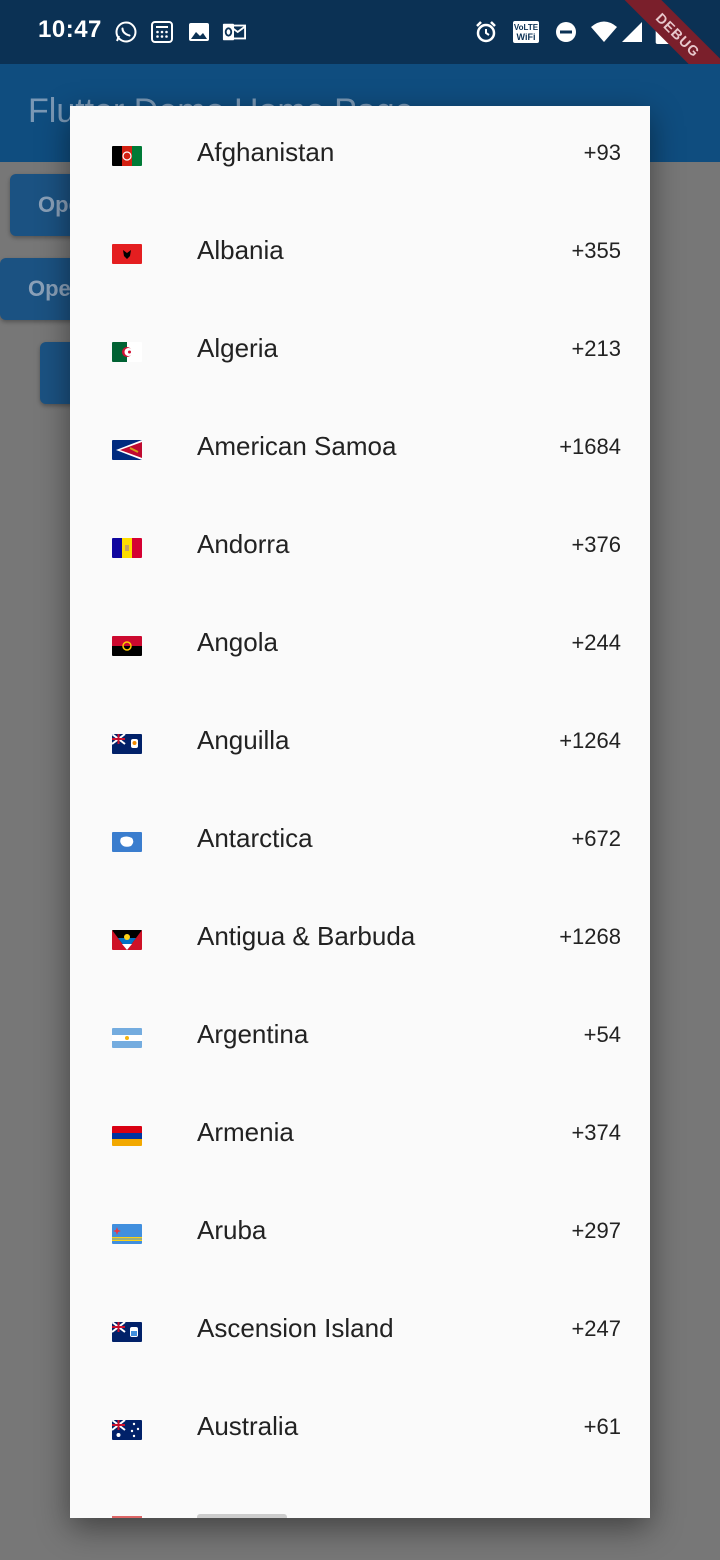 The height and width of the screenshot is (1560, 720). What do you see at coordinates (604, 31) in the screenshot?
I see `wifi-icon` at bounding box center [604, 31].